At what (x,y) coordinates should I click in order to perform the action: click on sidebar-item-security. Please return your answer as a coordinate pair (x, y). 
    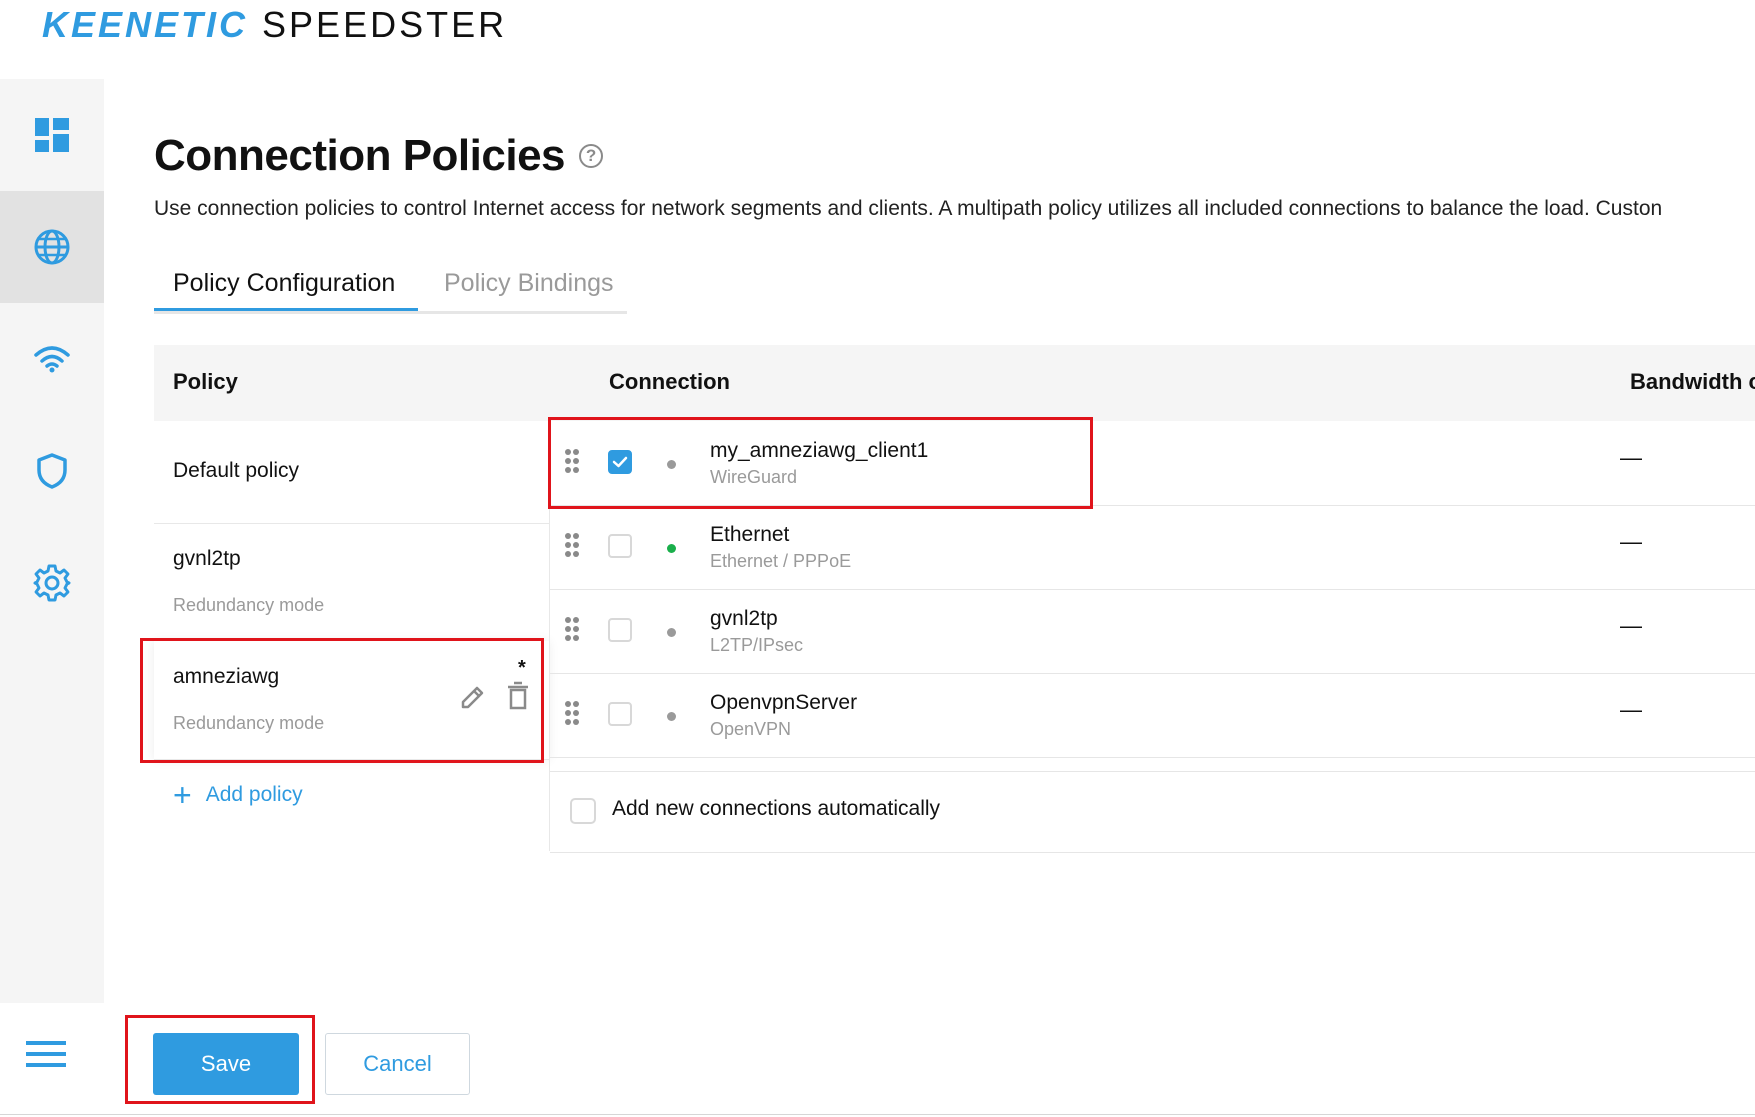
    Looking at the image, I should click on (52, 471).